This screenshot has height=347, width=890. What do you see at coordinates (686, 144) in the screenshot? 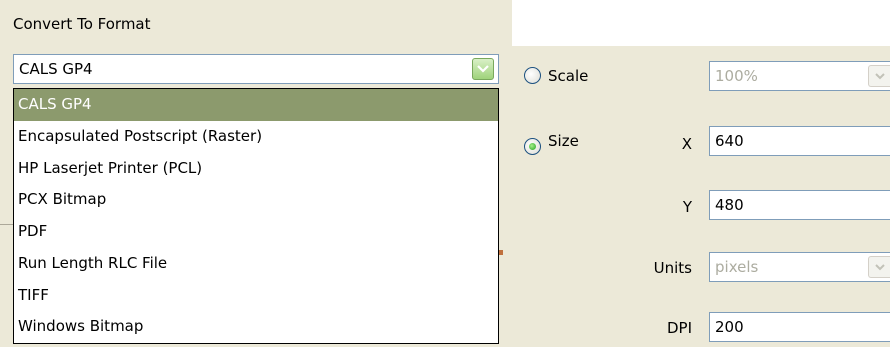
I see `x-label: X` at bounding box center [686, 144].